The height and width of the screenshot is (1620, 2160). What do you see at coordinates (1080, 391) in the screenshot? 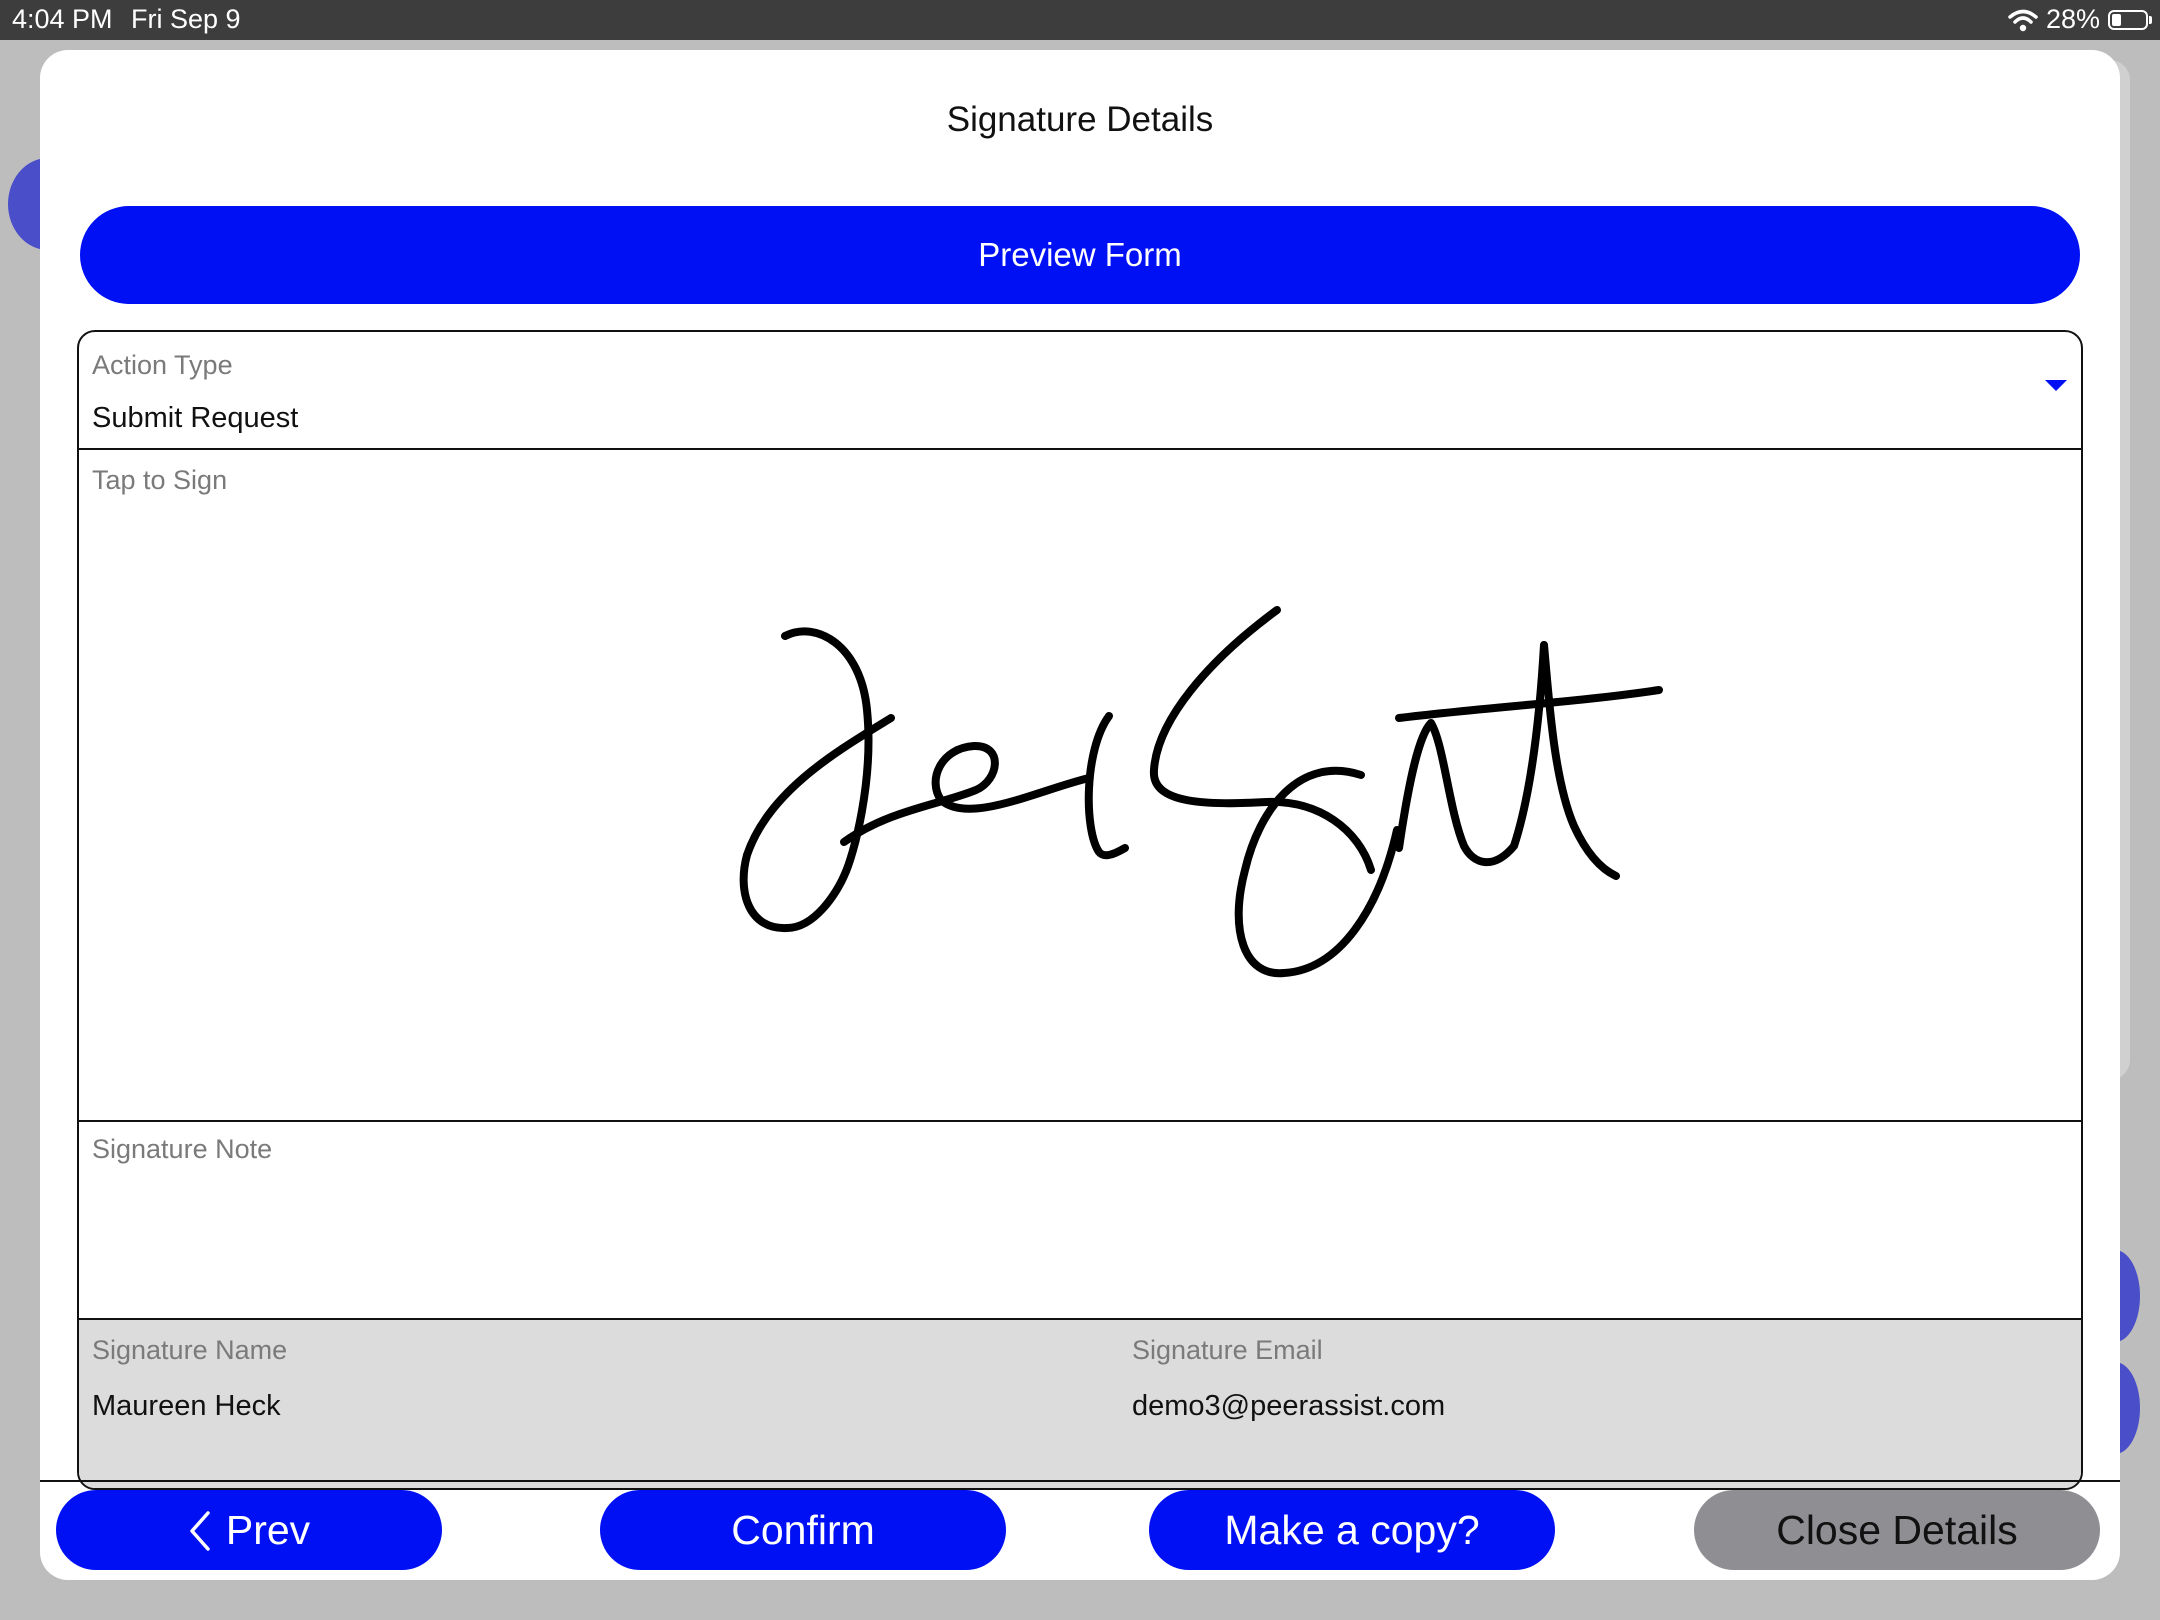
I see `action-type-select: Action Type Submit Request` at bounding box center [1080, 391].